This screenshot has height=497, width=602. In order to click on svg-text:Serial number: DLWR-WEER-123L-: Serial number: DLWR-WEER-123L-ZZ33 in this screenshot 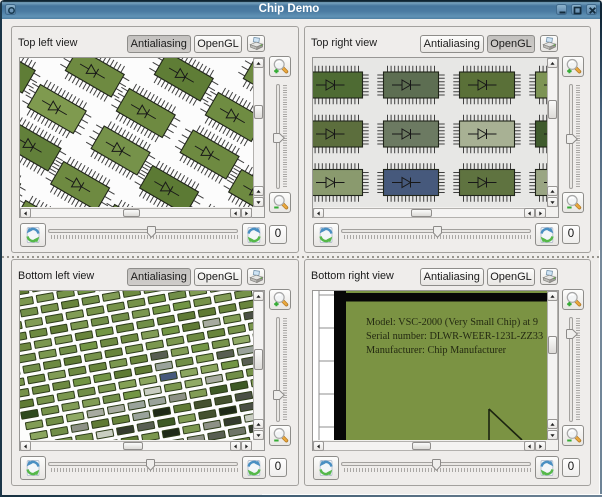, I will do `click(454, 336)`.